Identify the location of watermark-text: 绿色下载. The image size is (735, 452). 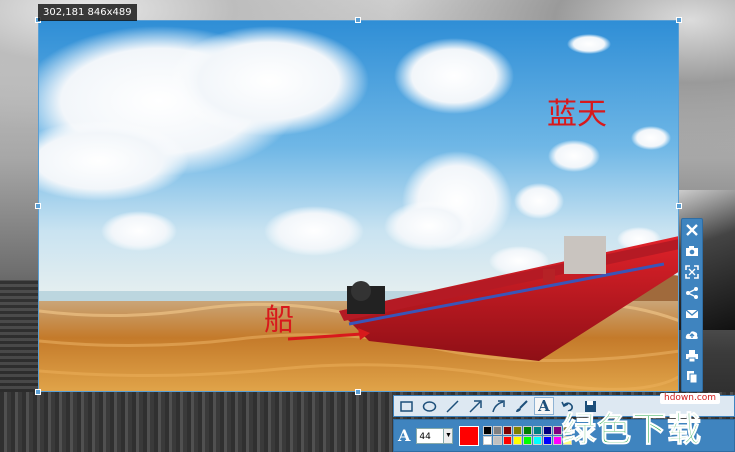
(632, 430).